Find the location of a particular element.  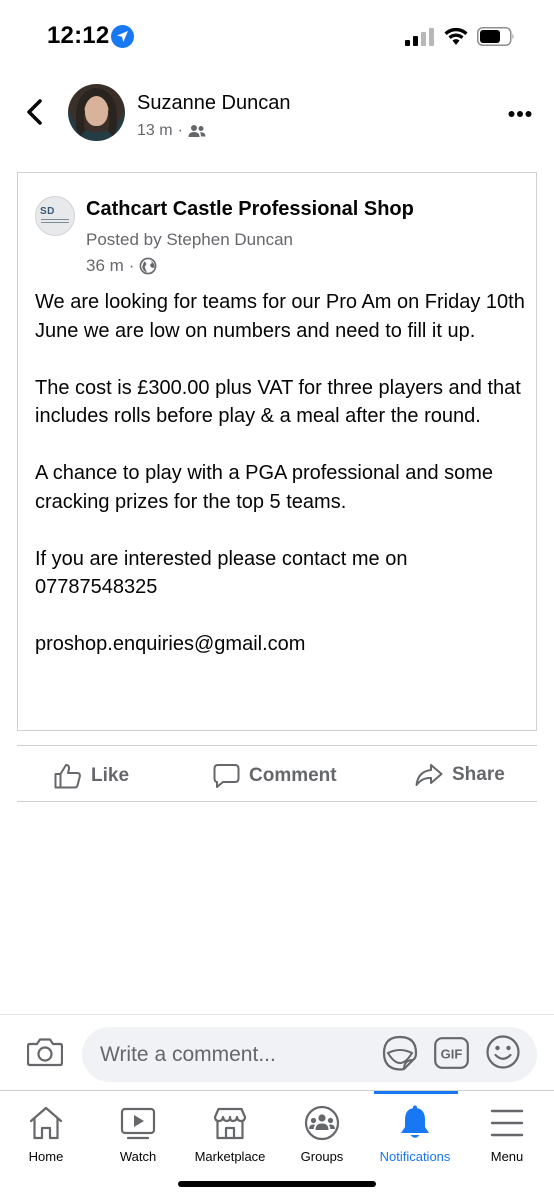

page-name: Cathcart Castle Professional Shop is located at coordinates (250, 209).